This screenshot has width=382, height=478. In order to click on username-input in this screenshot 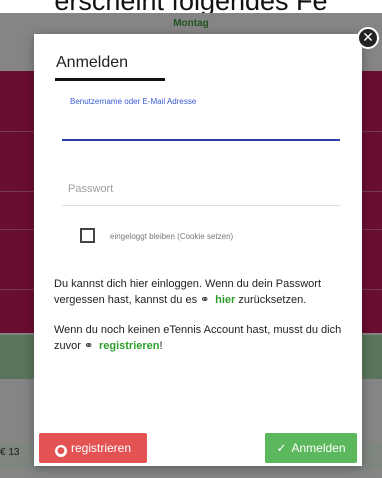, I will do `click(201, 124)`.